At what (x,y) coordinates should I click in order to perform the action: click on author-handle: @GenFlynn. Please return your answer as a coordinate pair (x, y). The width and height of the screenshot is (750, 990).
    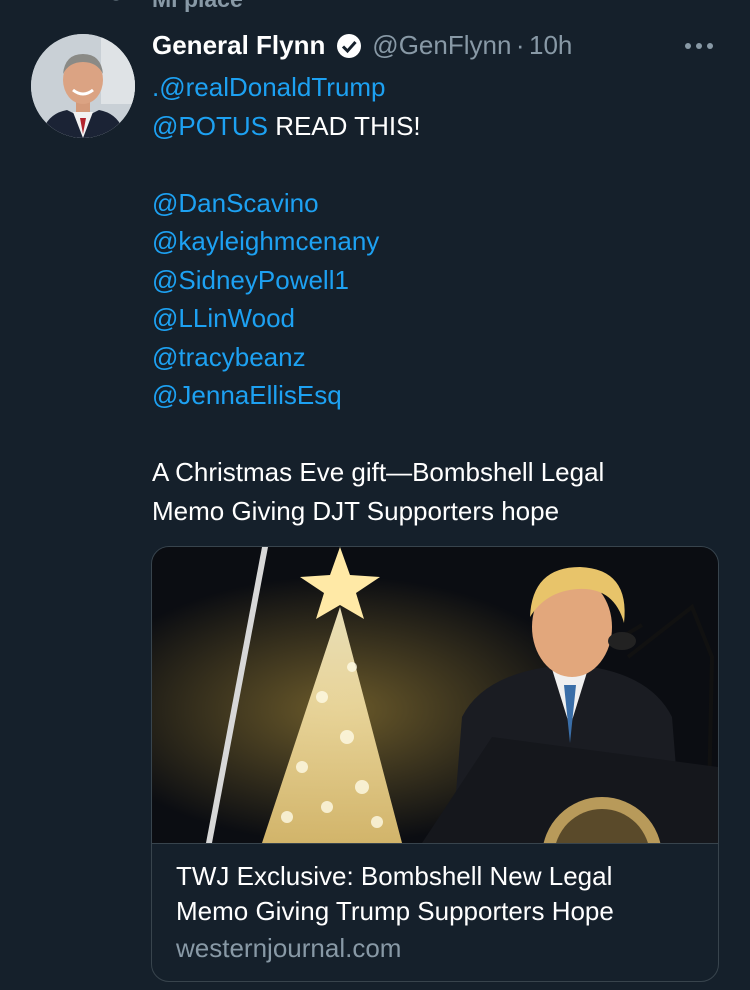
    Looking at the image, I should click on (441, 45).